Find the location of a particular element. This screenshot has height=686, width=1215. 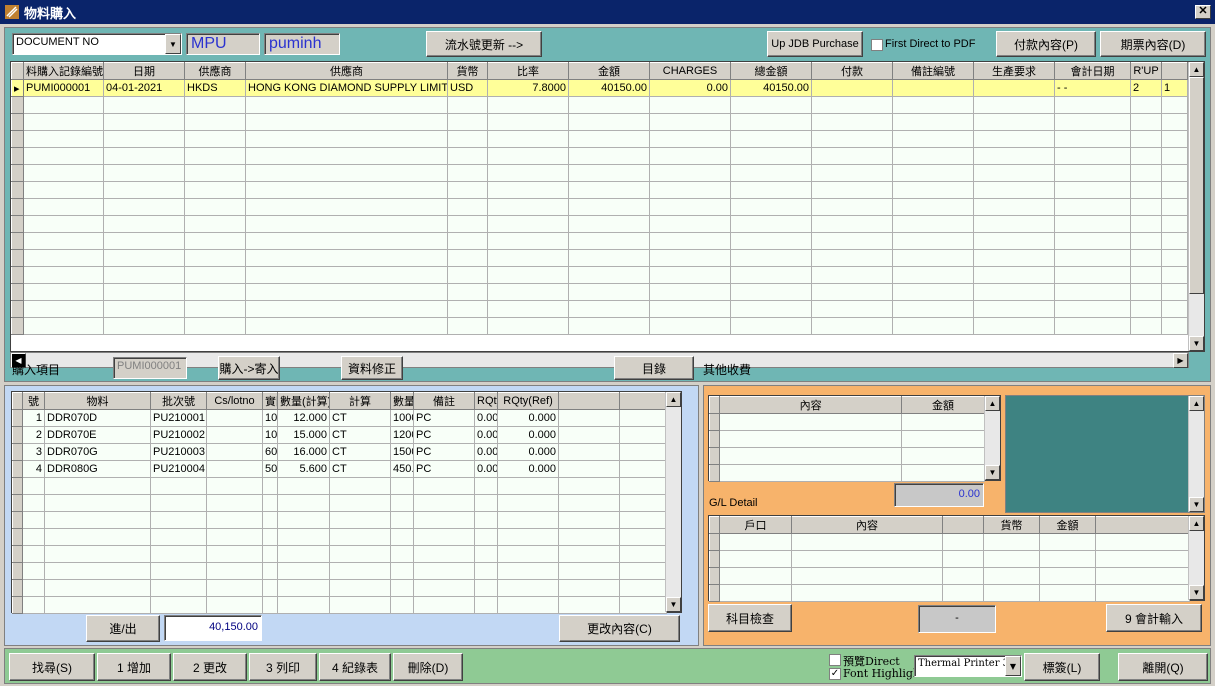

payment-button: 付款內容(P) is located at coordinates (1046, 44).